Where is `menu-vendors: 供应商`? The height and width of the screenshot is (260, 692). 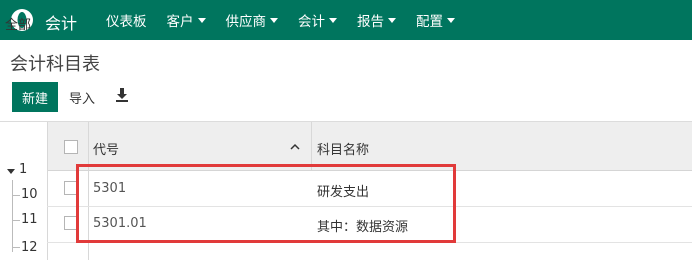
menu-vendors: 供应商 is located at coordinates (251, 20).